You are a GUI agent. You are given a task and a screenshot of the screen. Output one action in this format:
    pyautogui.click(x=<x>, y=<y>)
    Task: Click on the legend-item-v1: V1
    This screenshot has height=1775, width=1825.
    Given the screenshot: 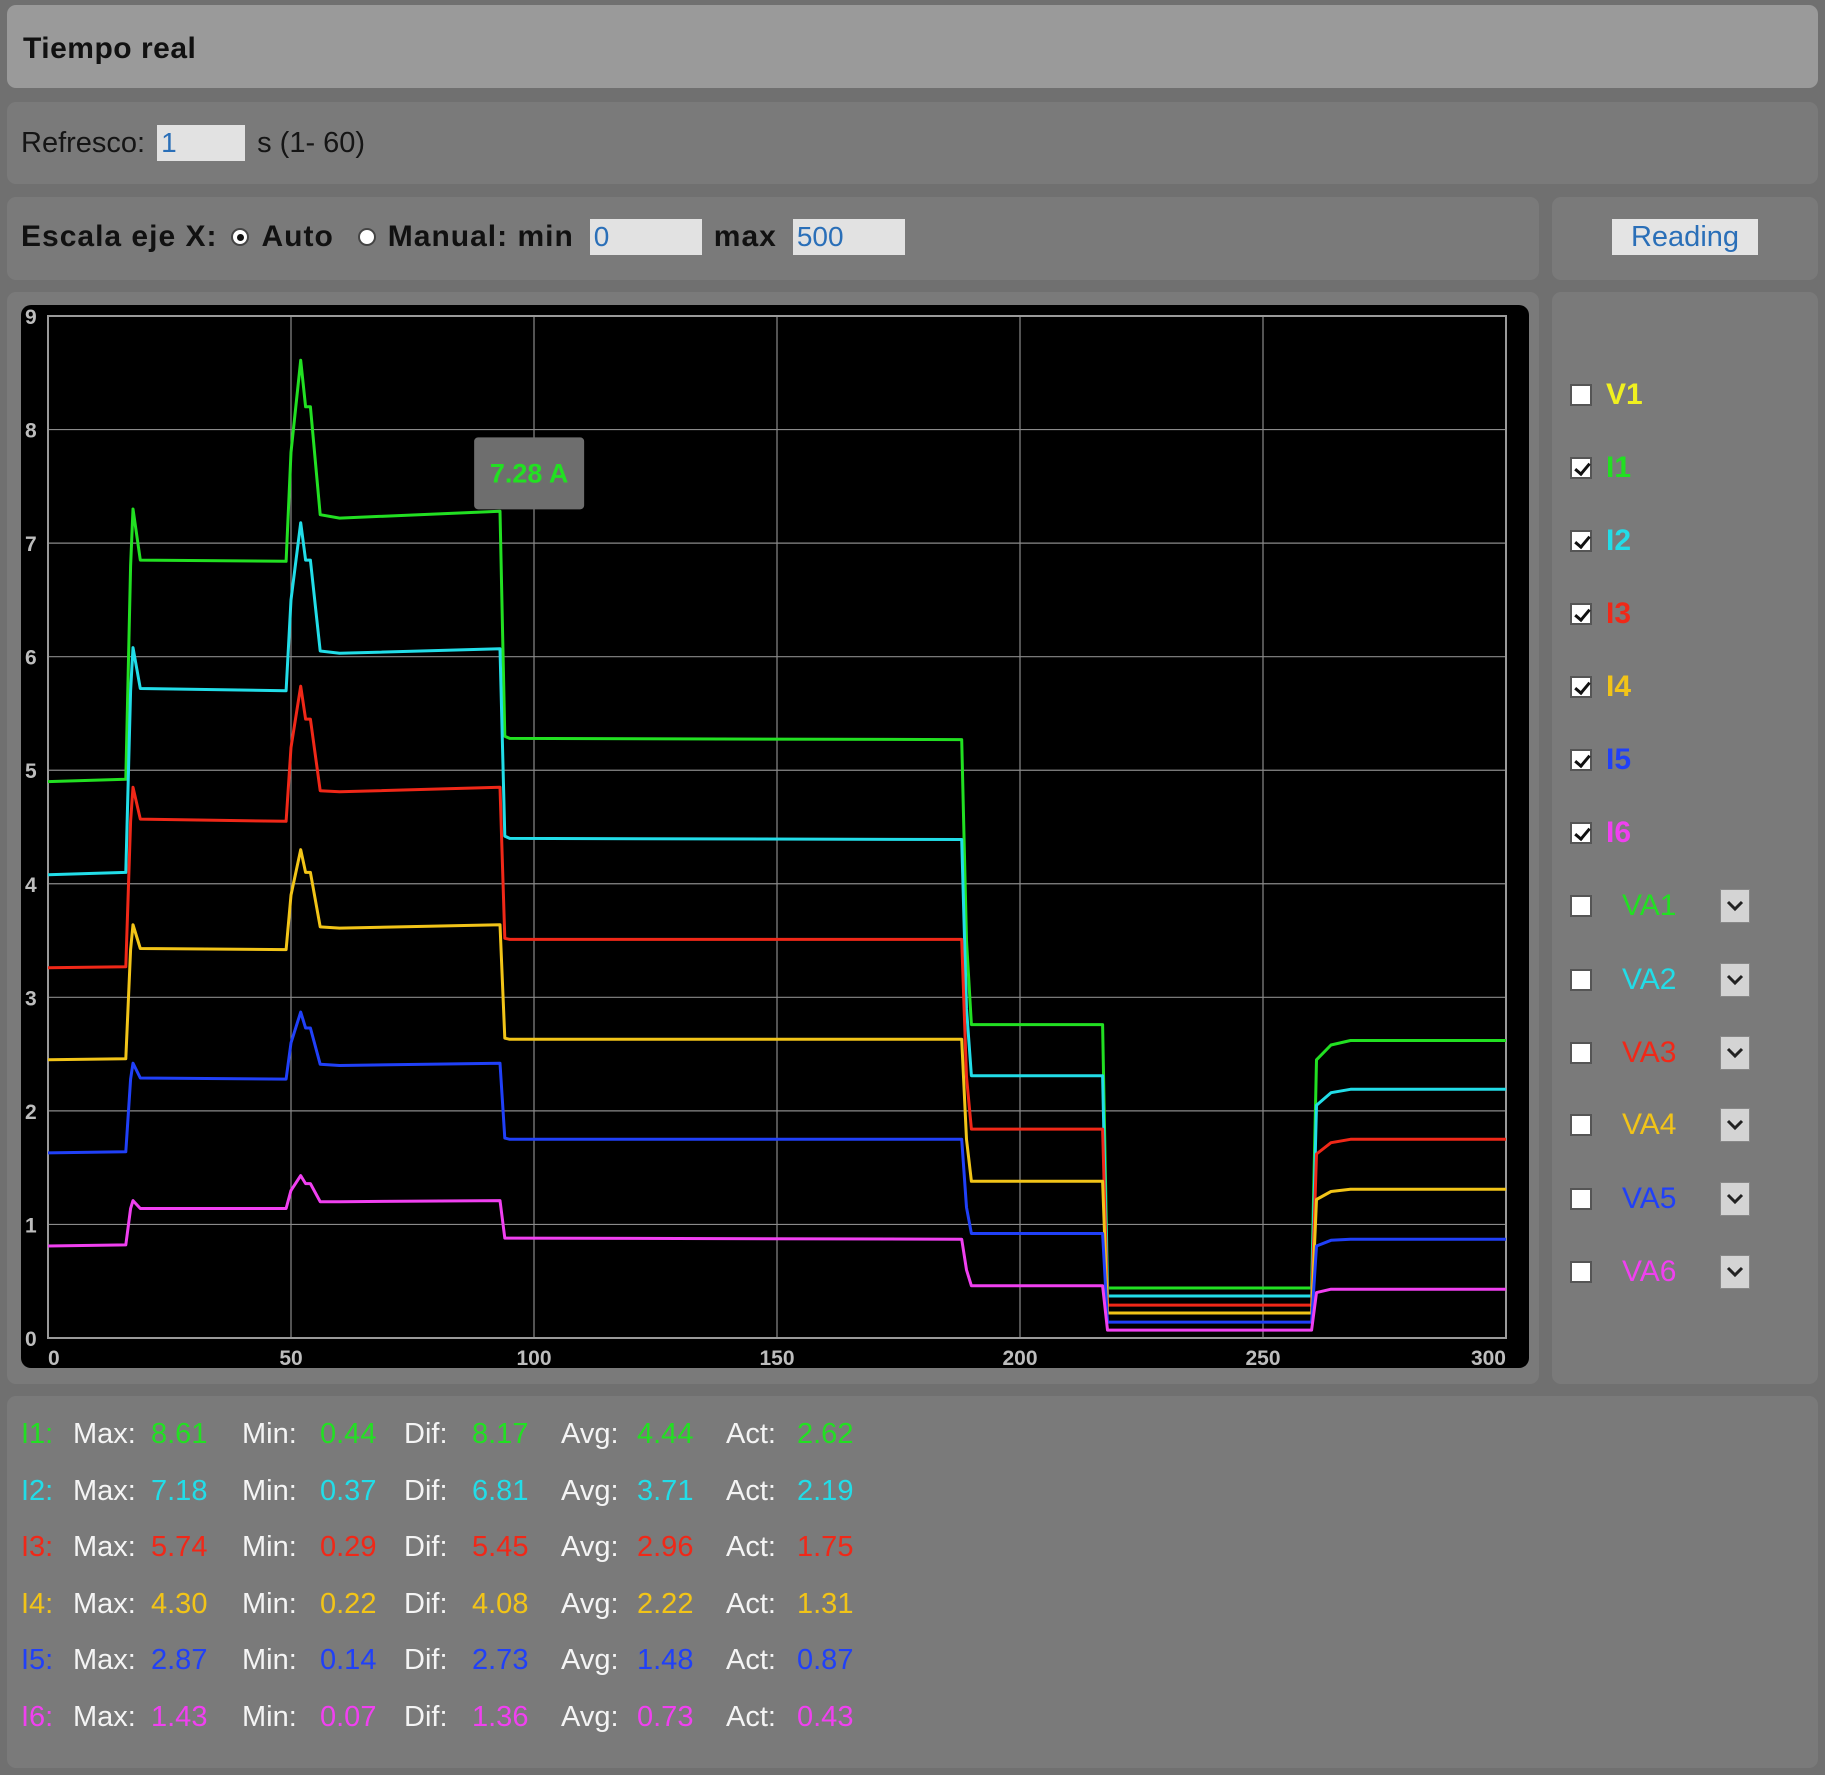 What is the action you would take?
    pyautogui.click(x=1606, y=395)
    